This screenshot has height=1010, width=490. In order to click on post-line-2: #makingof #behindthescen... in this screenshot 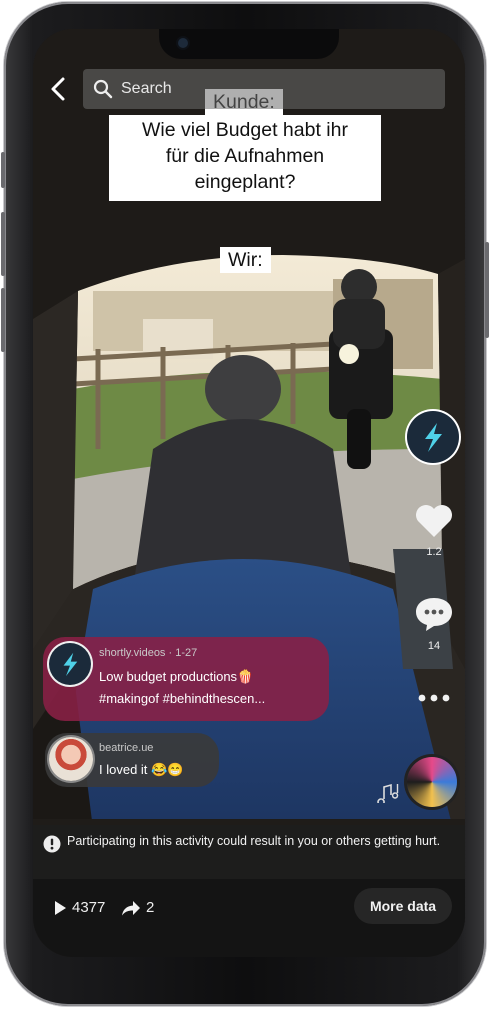, I will do `click(182, 698)`.